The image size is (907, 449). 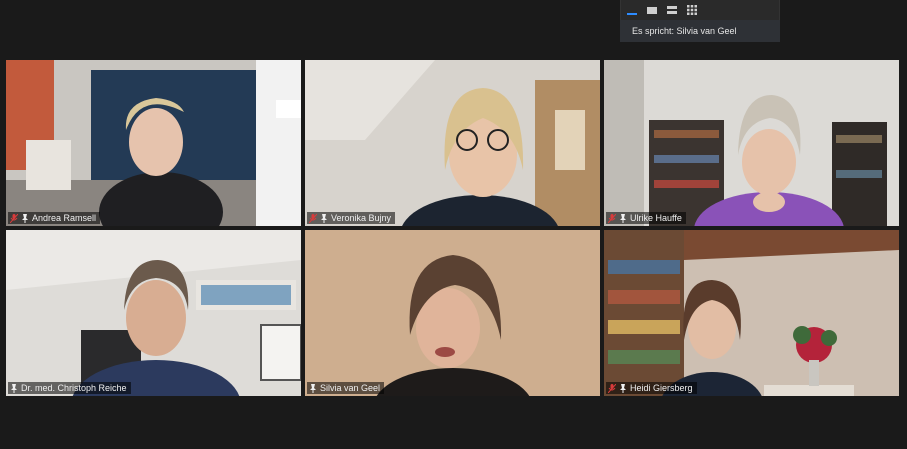 I want to click on participant-name: Dr. med. Christoph Reiche, so click(x=74, y=388).